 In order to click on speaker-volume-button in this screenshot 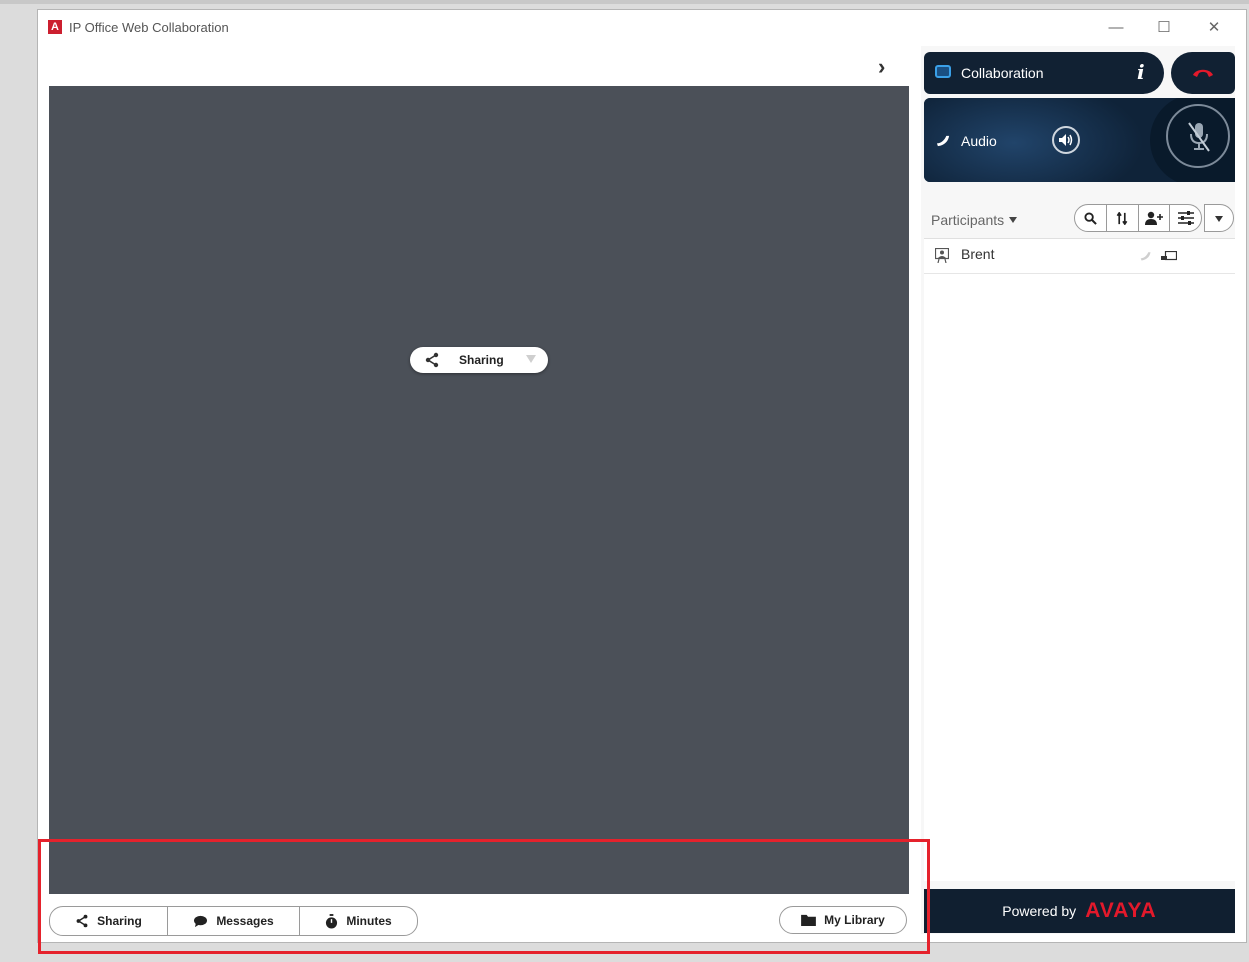, I will do `click(1066, 140)`.